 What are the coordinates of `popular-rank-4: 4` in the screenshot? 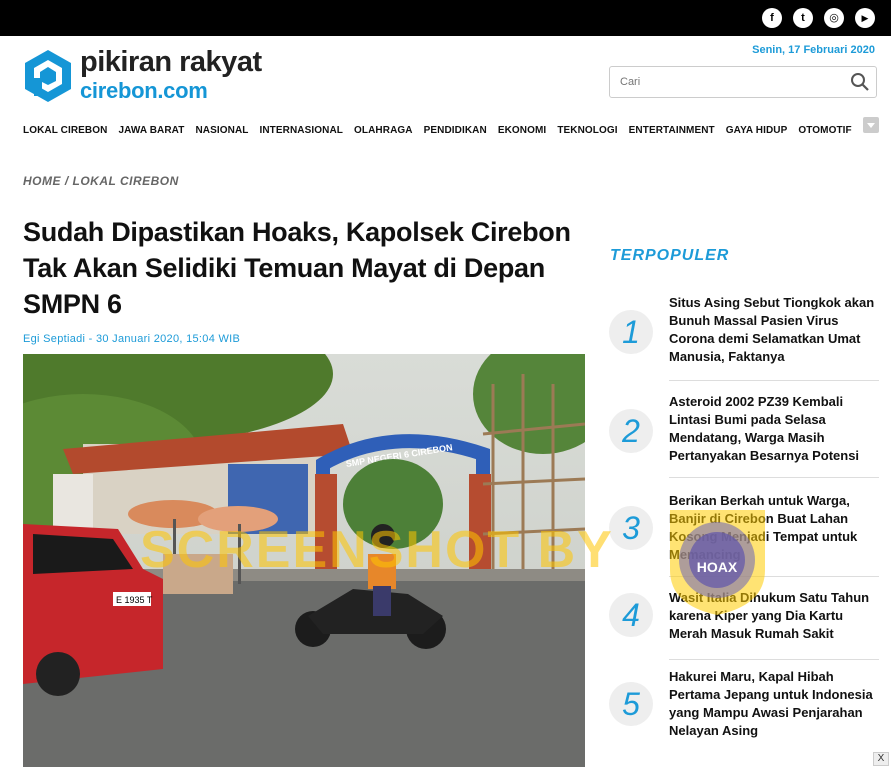 It's located at (631, 615).